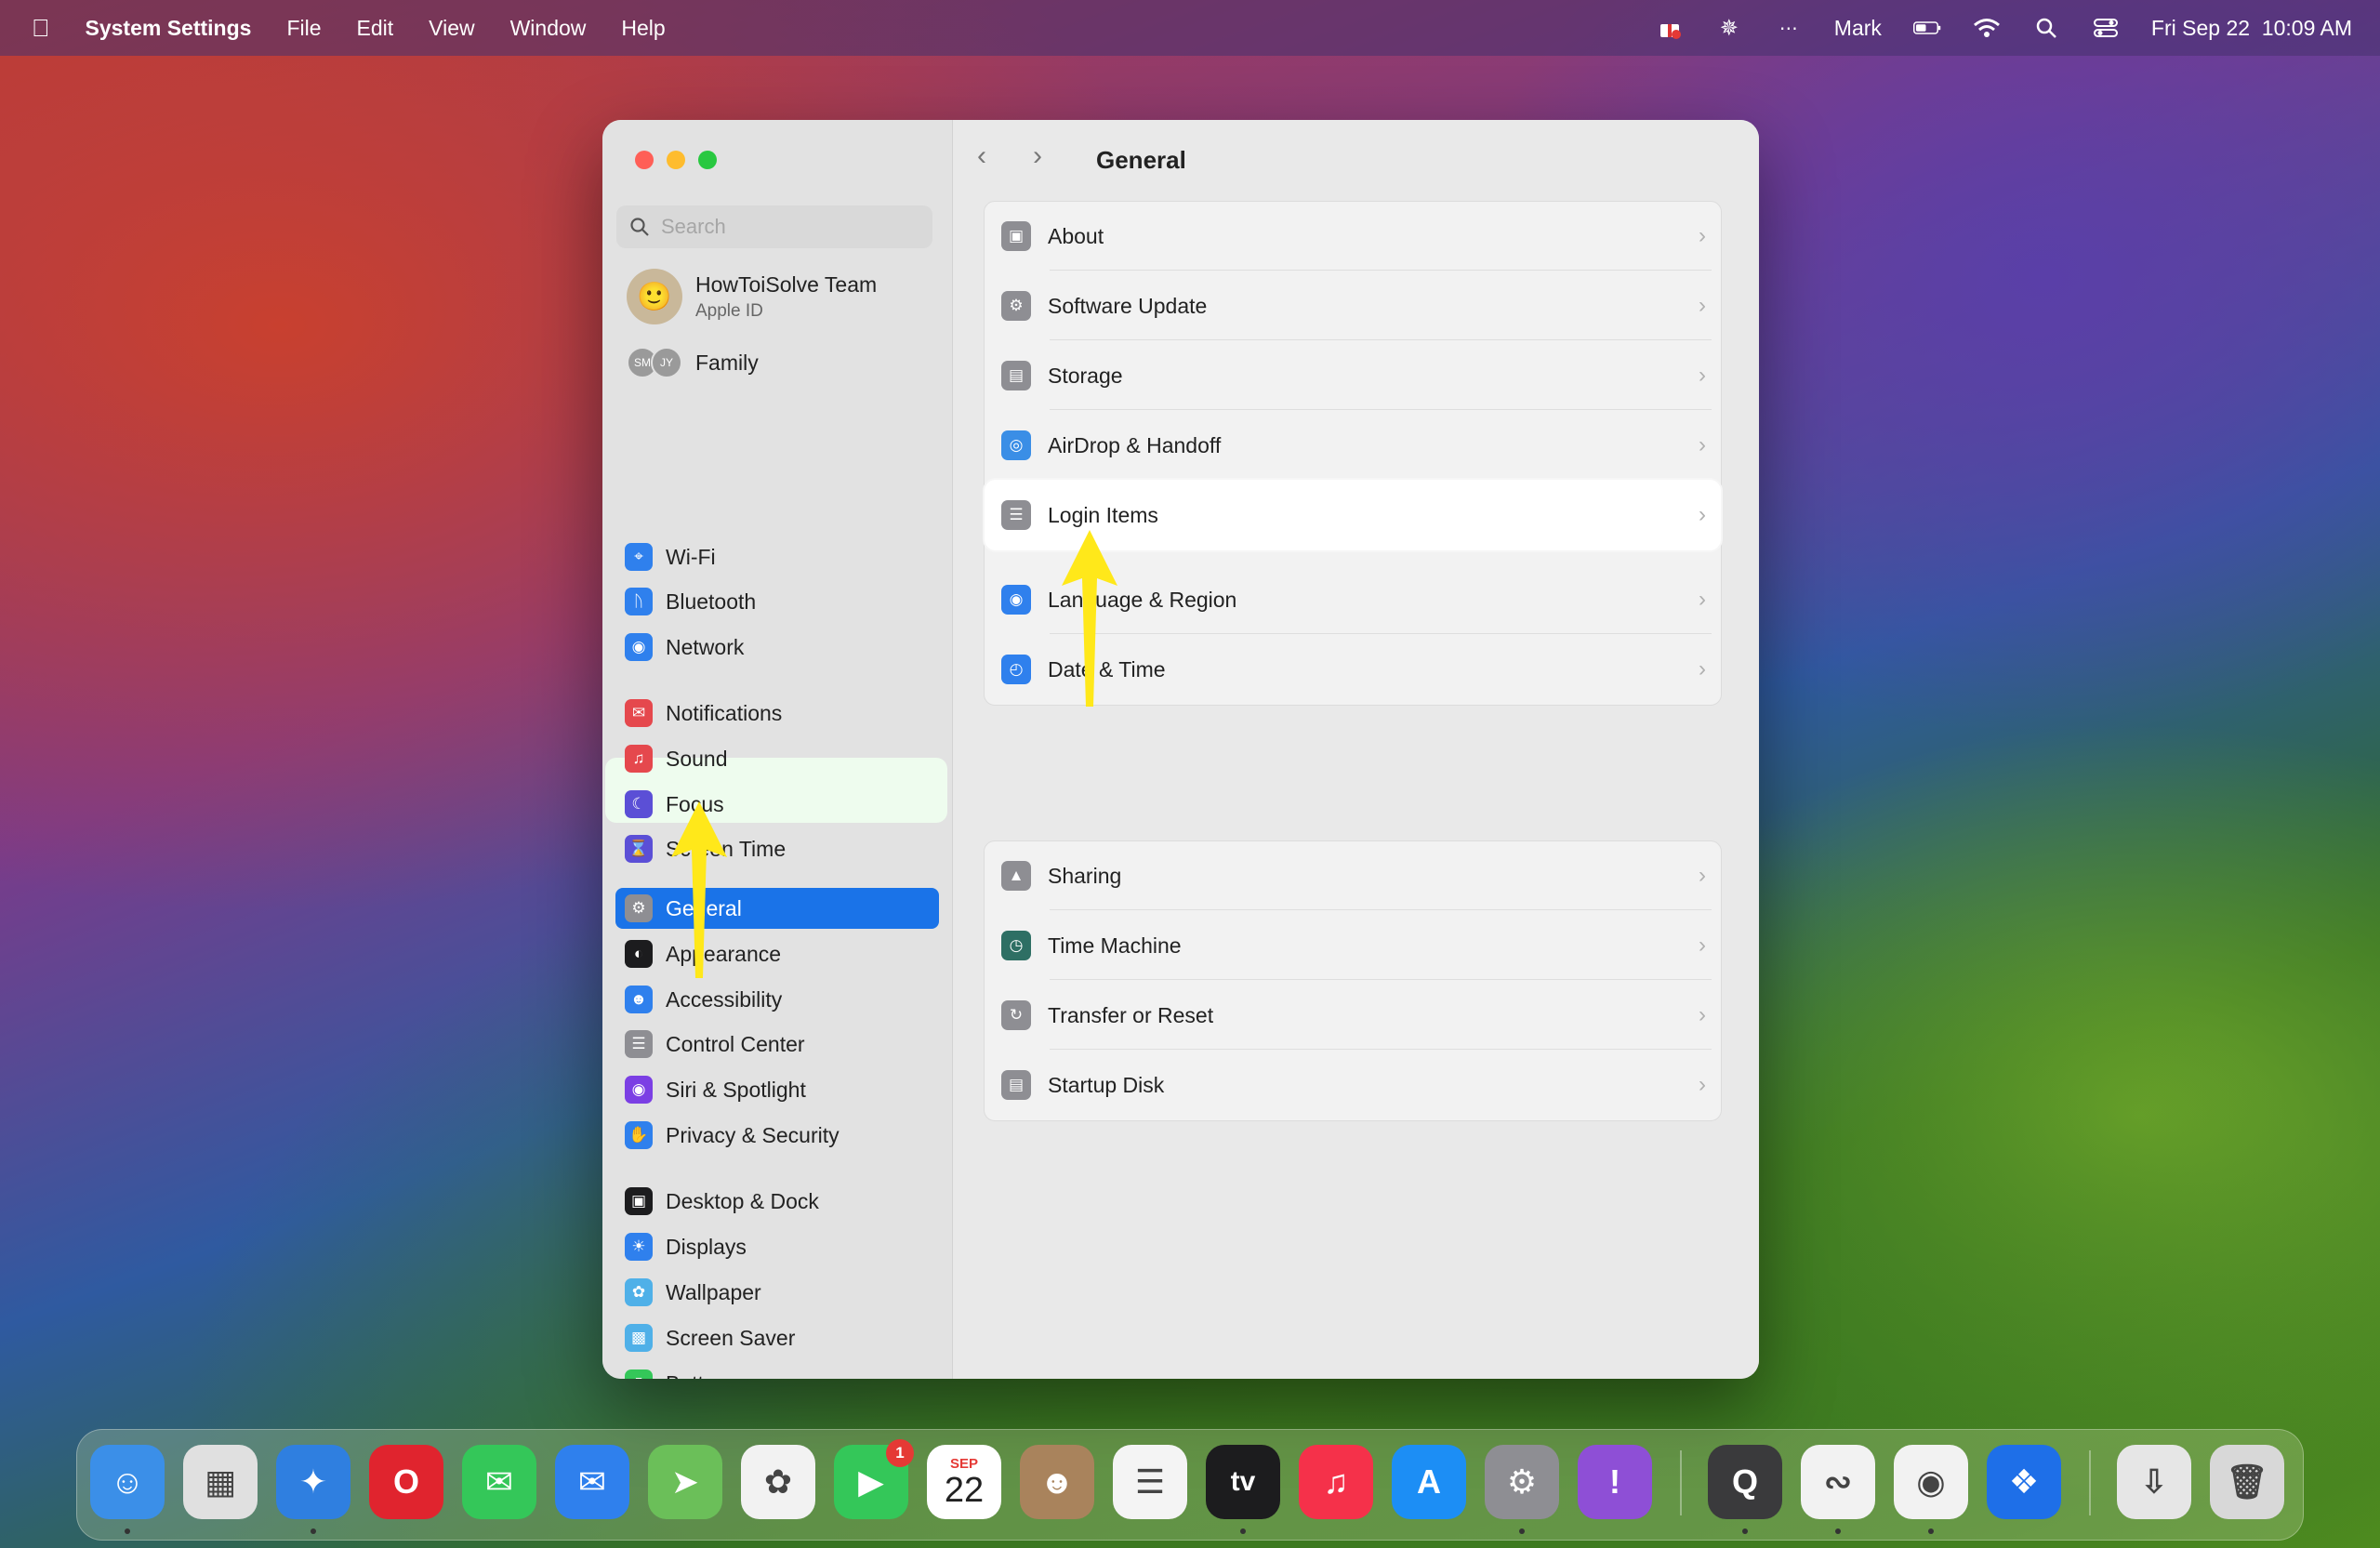  I want to click on airdrop-icon: ◎, so click(1016, 445).